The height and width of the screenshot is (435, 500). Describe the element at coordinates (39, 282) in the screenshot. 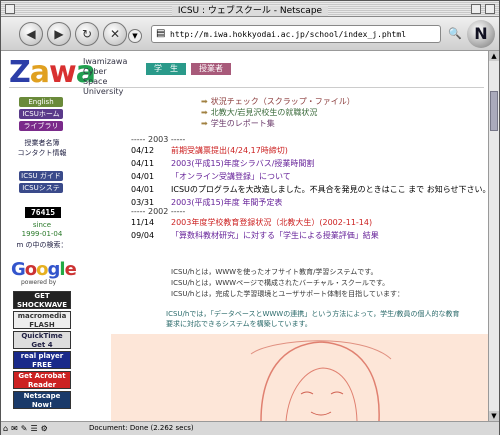

I see `google-powered-label: powered by` at that location.